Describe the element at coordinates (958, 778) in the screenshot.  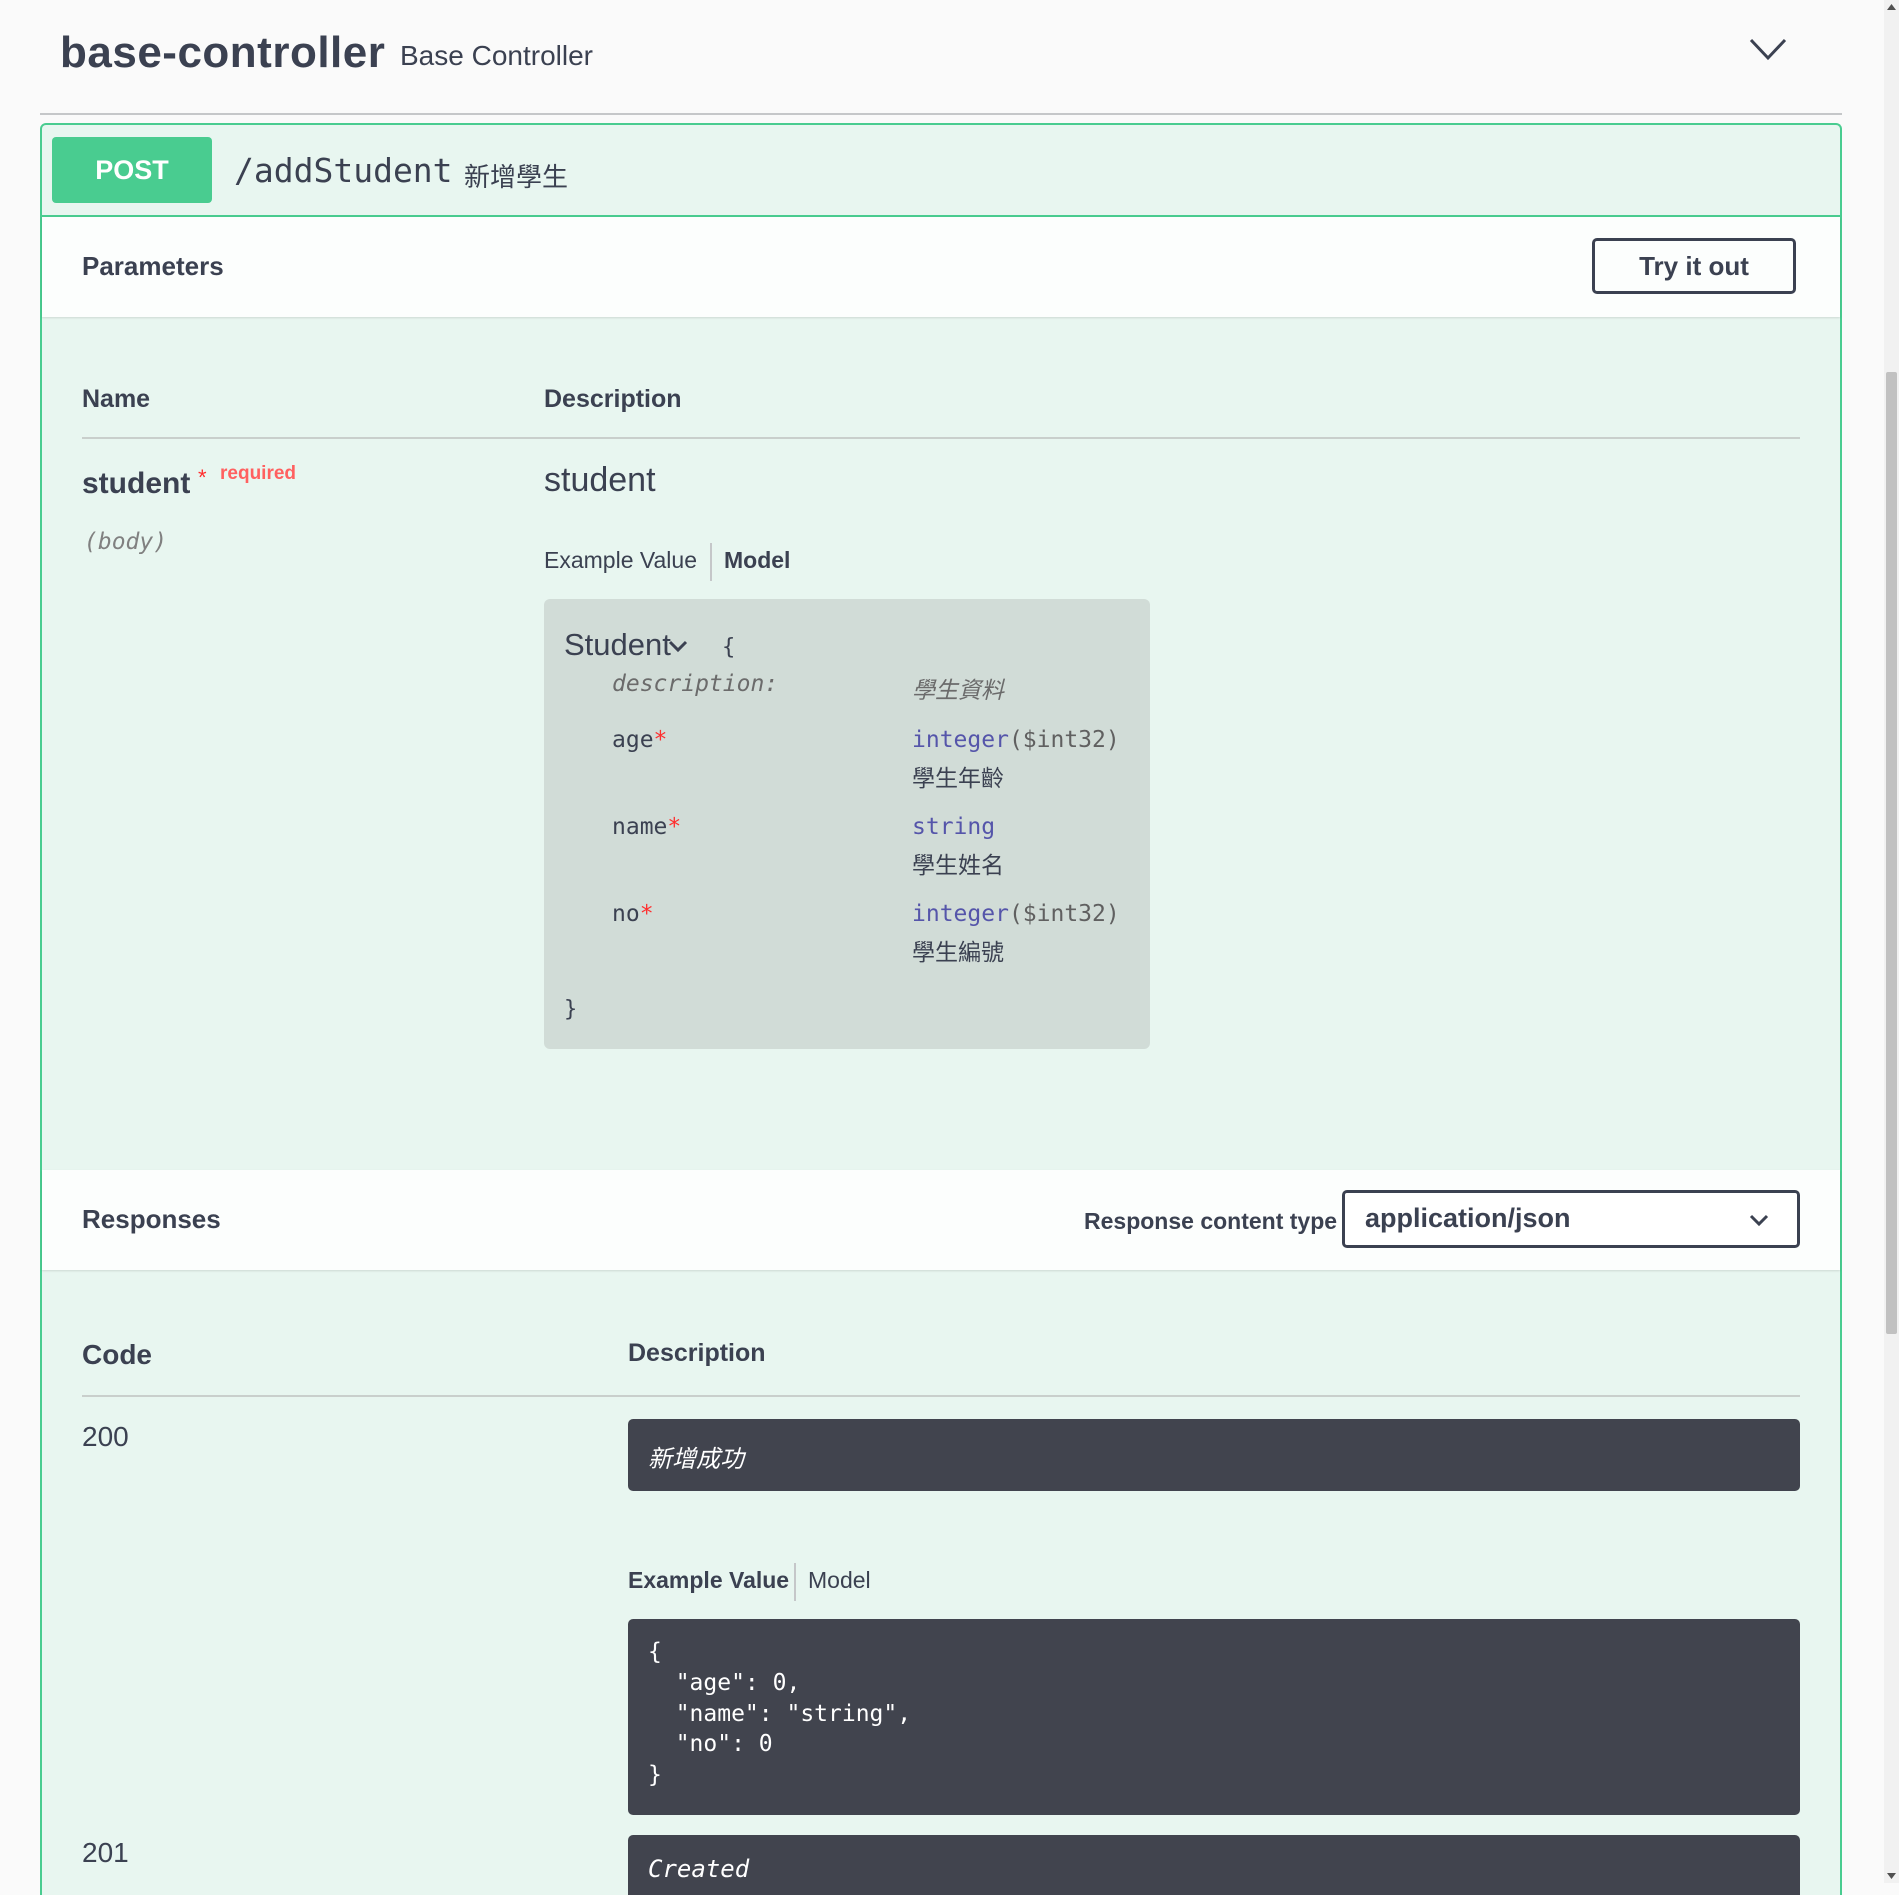
I see `prop-desc-age: 學生年齡` at that location.